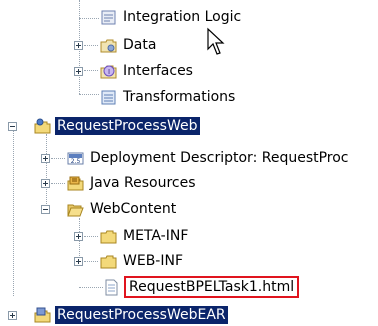 The height and width of the screenshot is (326, 378). Describe the element at coordinates (212, 287) in the screenshot. I see `tree-item-label: RequestBPELTask1.html` at that location.